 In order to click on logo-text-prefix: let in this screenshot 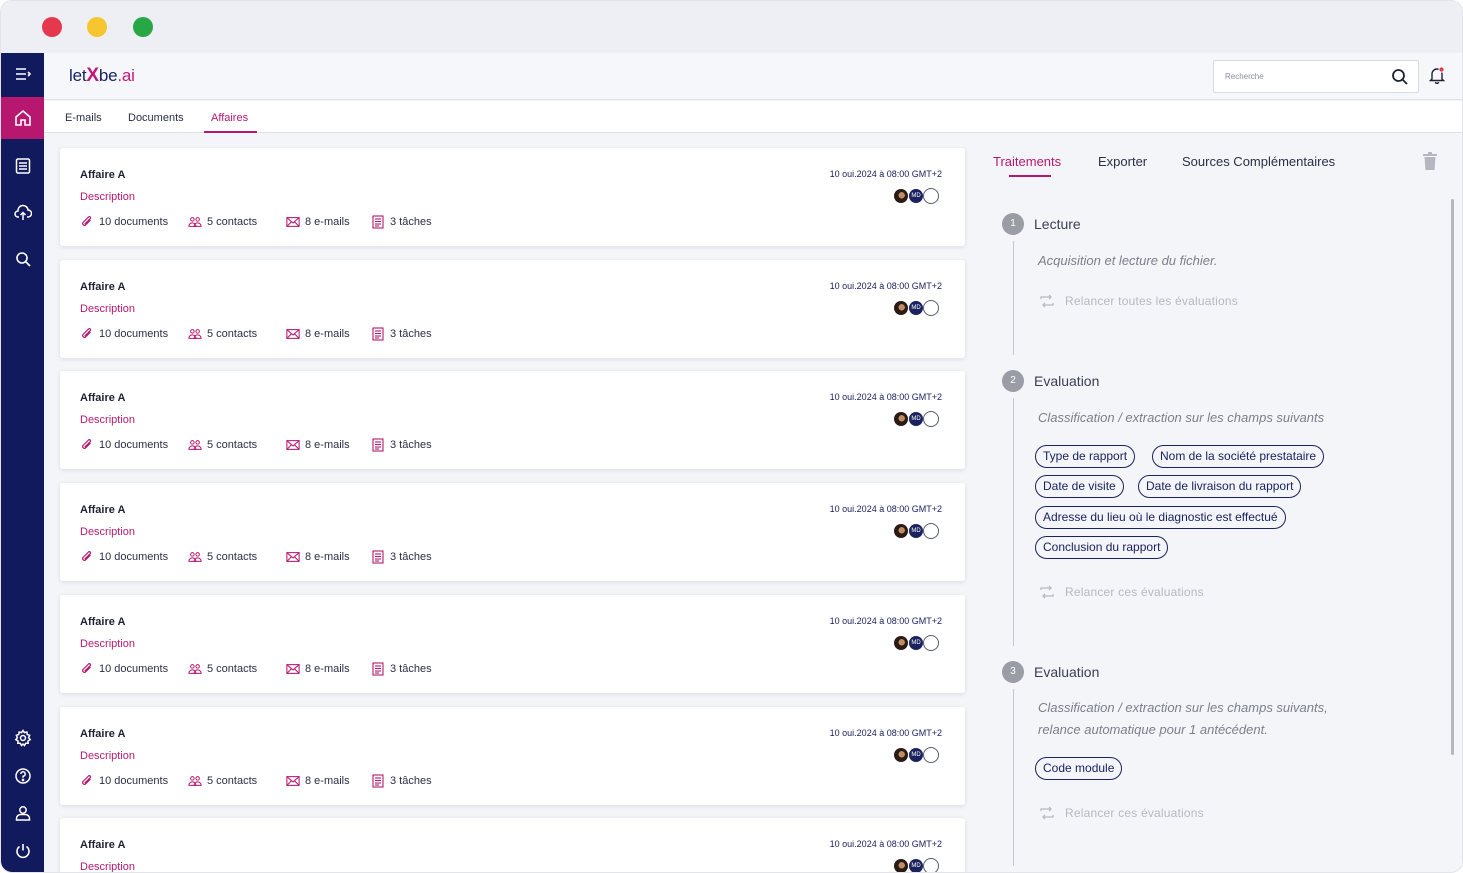, I will do `click(78, 75)`.